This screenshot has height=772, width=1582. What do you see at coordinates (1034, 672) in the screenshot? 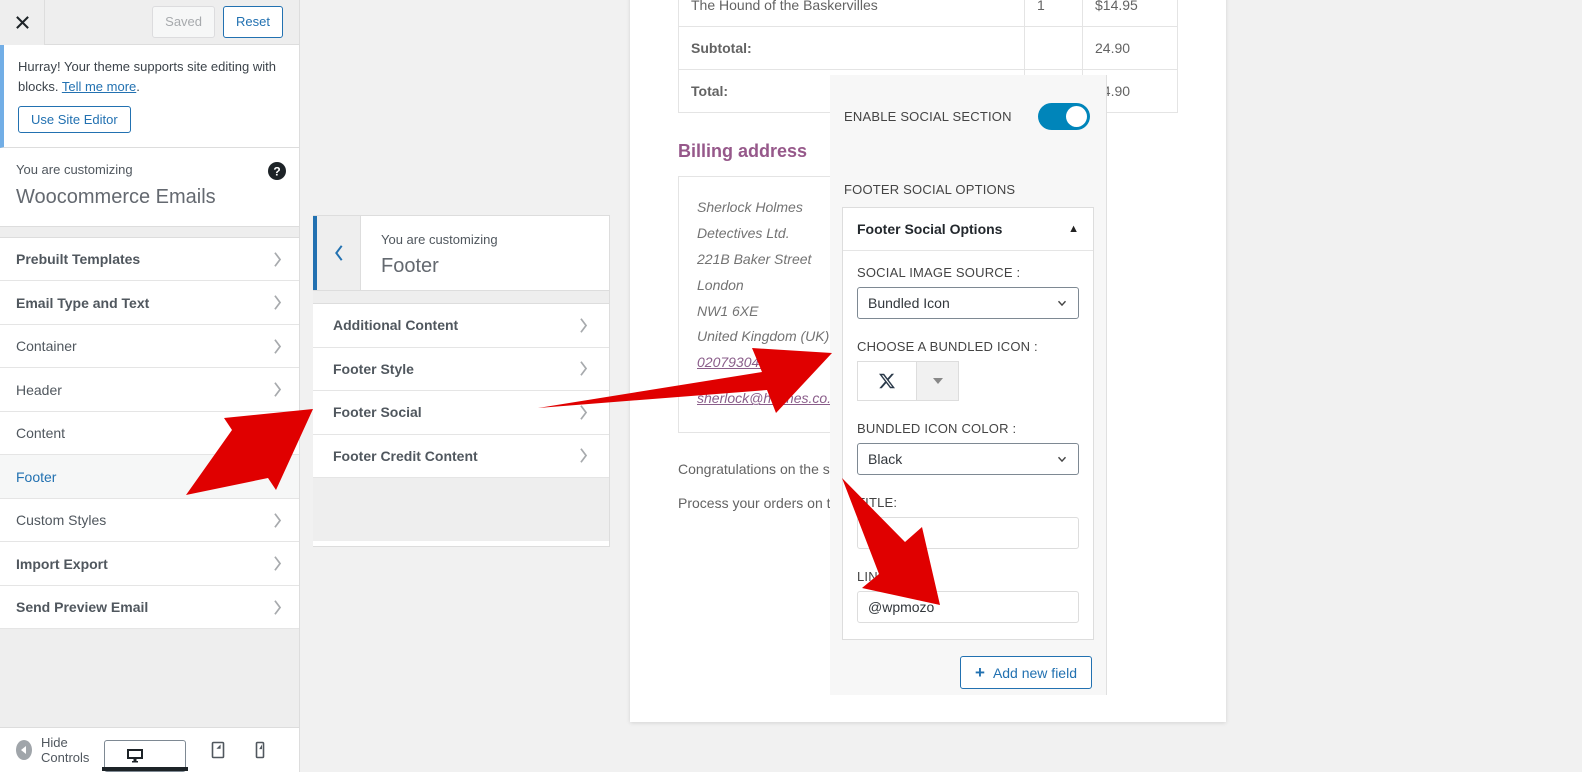
I see `add-new-field-label: Add new field` at bounding box center [1034, 672].